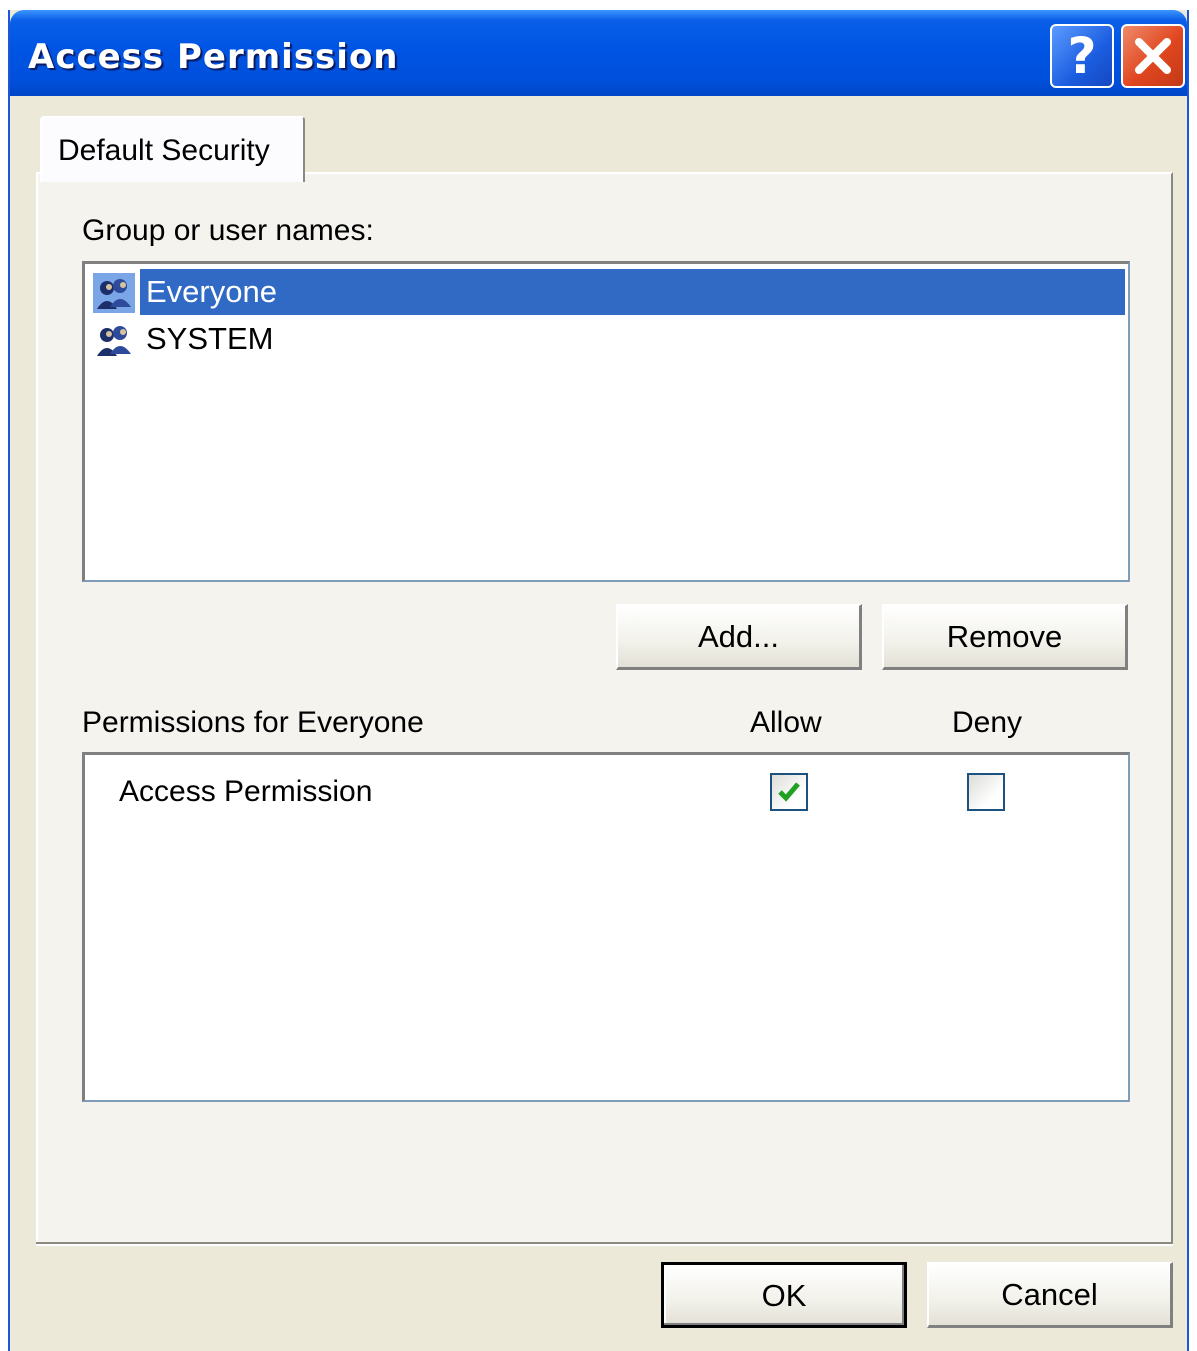  I want to click on list-item-system: SYSTEM, so click(609, 339).